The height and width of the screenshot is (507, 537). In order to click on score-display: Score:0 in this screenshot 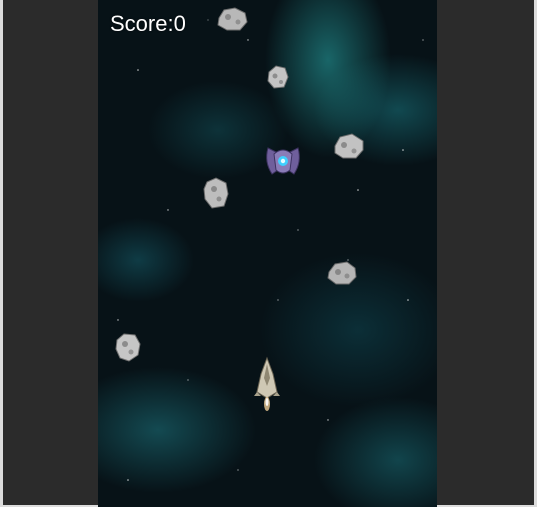, I will do `click(148, 24)`.